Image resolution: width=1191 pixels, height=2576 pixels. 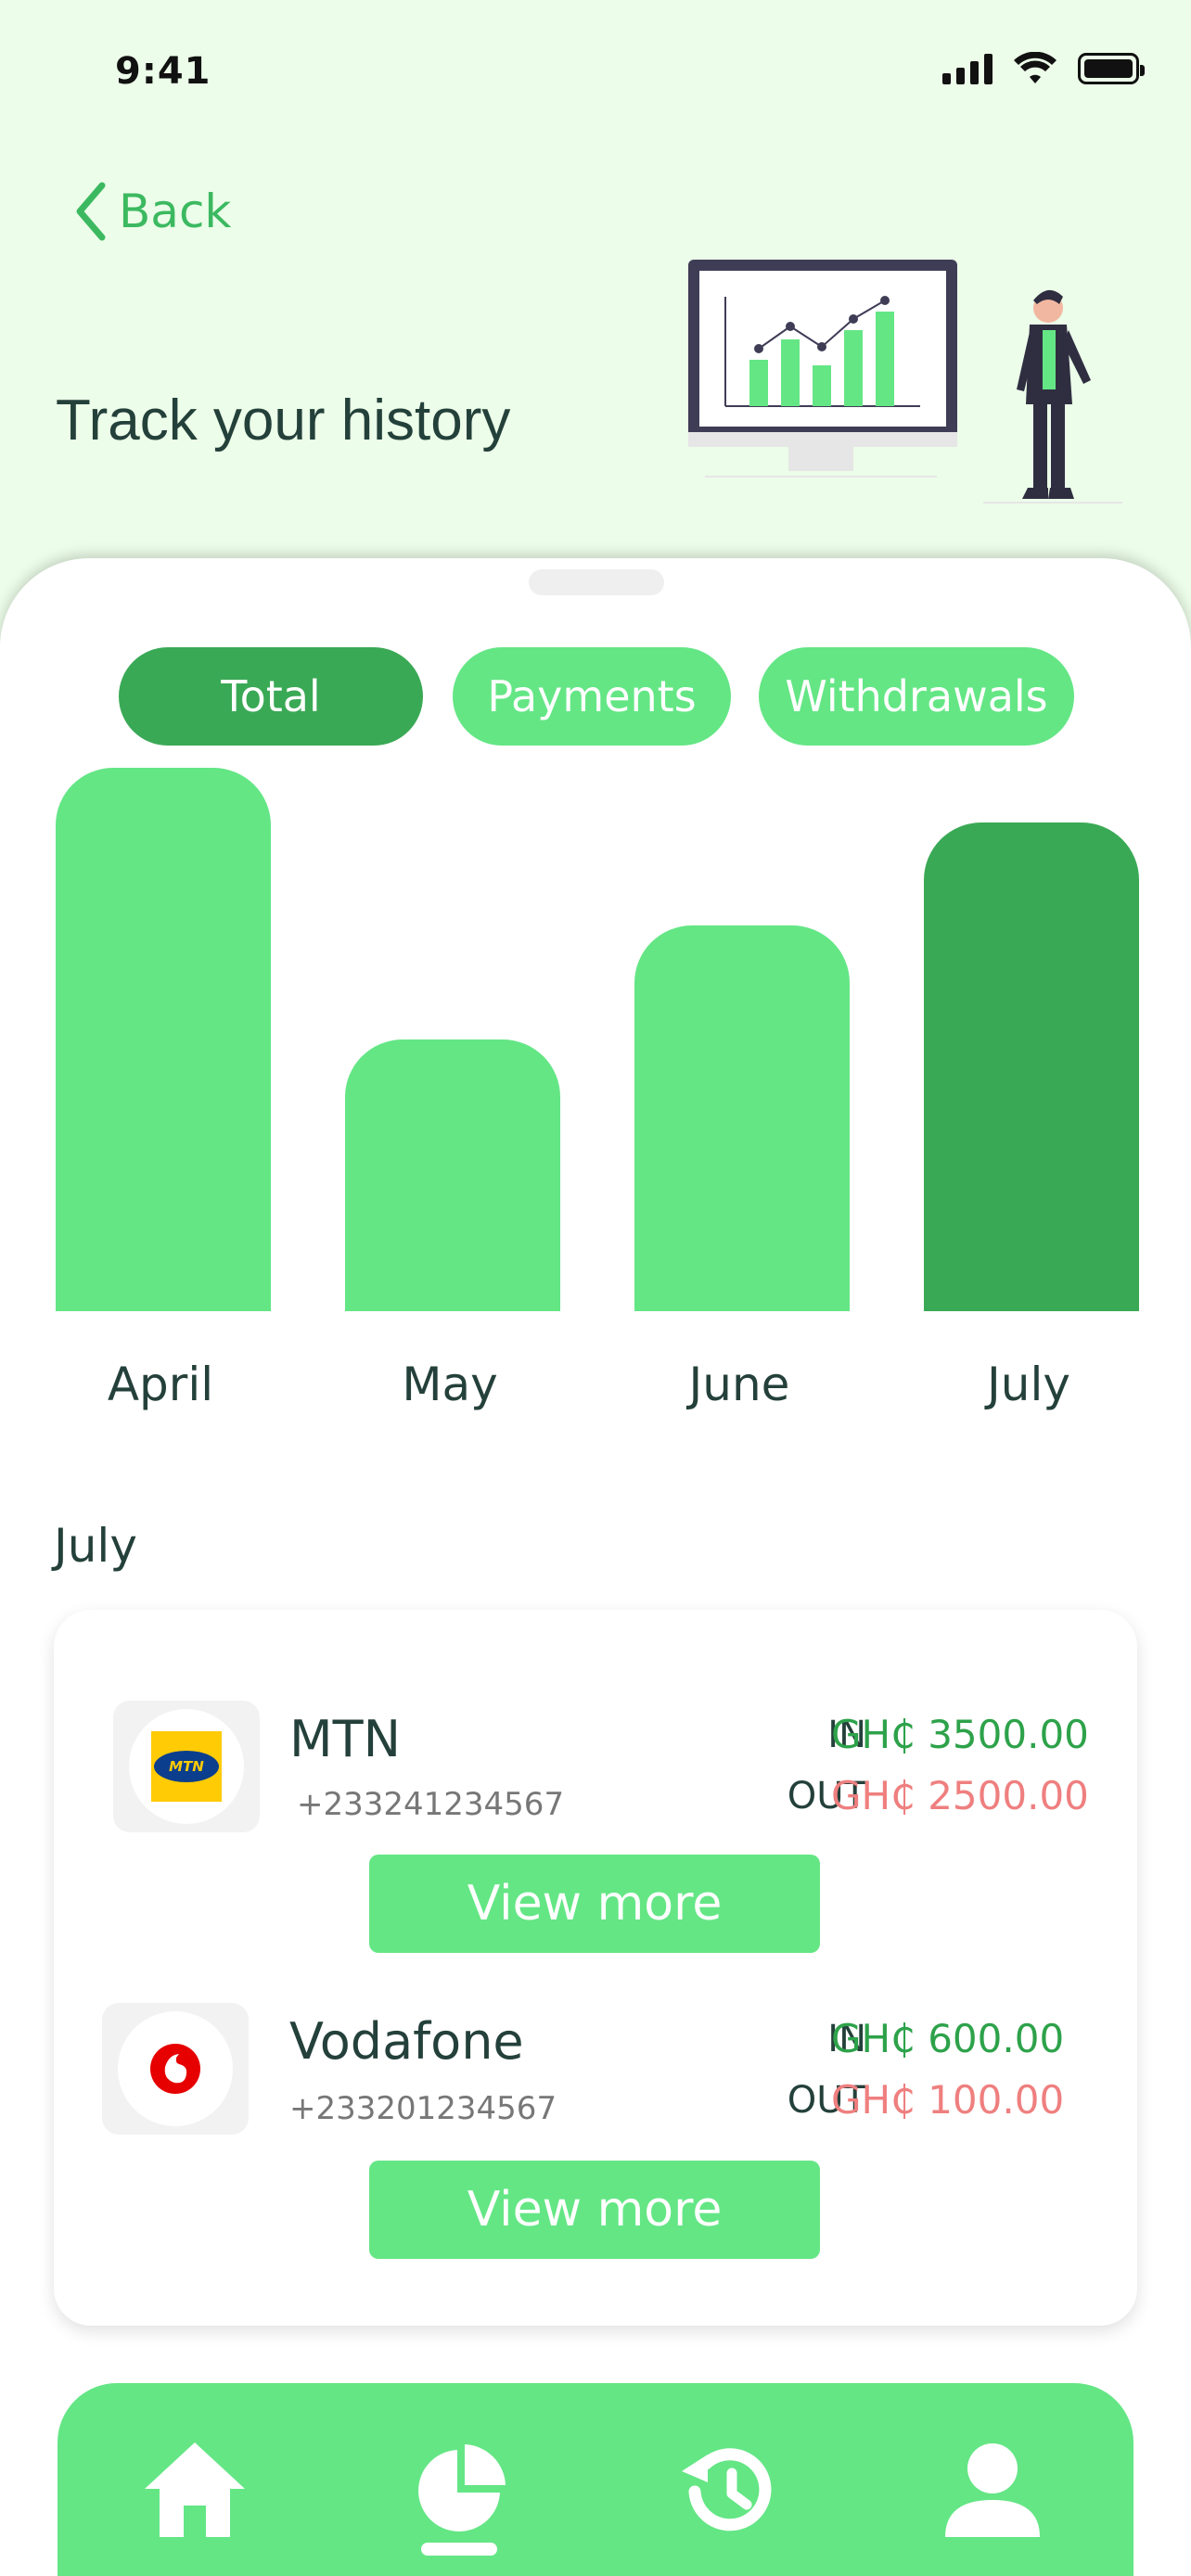 What do you see at coordinates (95, 1546) in the screenshot?
I see `month-heading: July` at bounding box center [95, 1546].